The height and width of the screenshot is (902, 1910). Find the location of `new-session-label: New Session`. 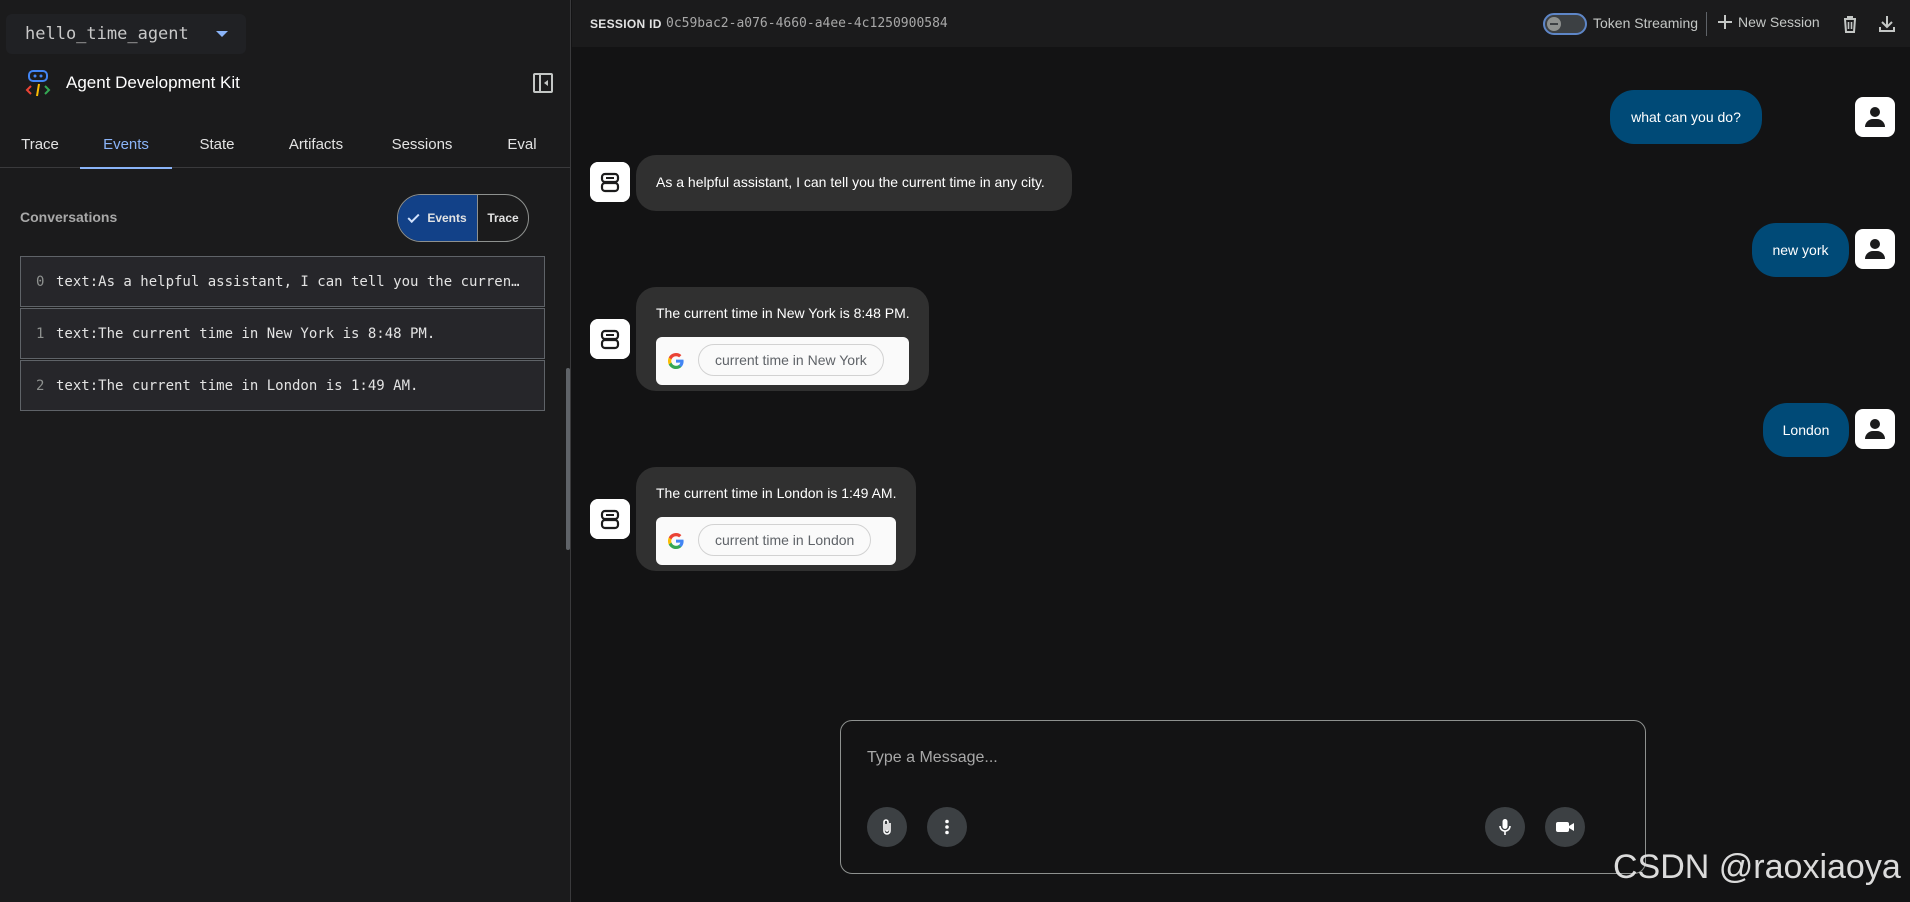

new-session-label: New Session is located at coordinates (1779, 22).